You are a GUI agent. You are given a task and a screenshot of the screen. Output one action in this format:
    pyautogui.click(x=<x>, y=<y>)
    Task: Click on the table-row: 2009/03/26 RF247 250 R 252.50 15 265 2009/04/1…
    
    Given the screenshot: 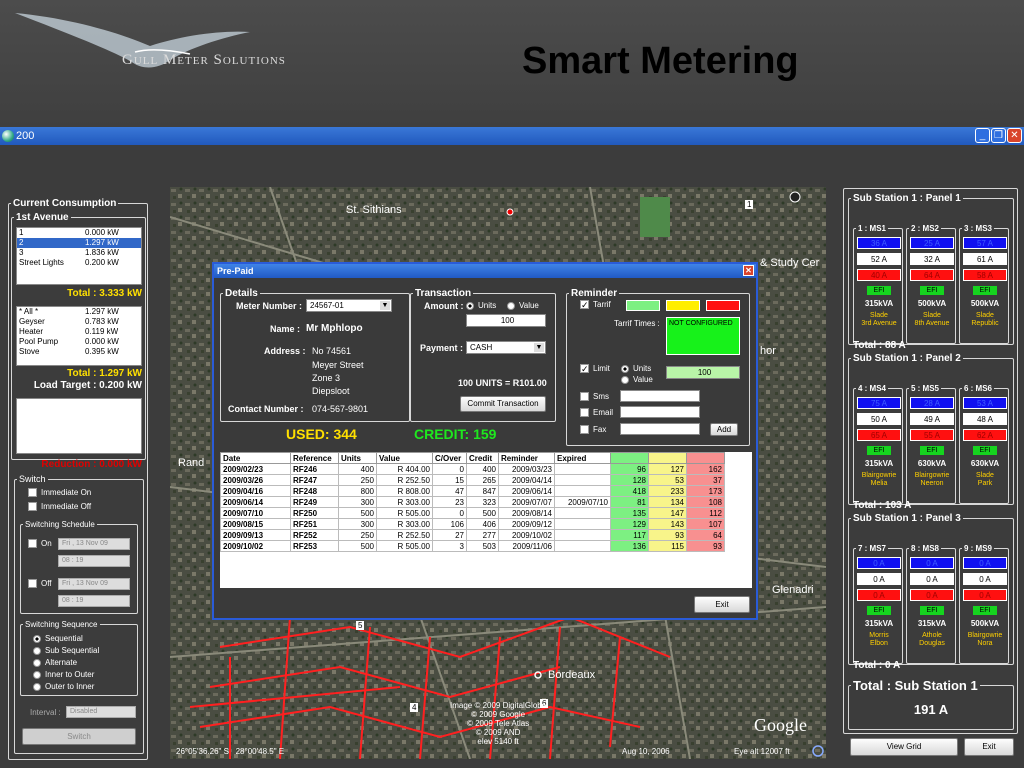 What is the action you would take?
    pyautogui.click(x=472, y=480)
    